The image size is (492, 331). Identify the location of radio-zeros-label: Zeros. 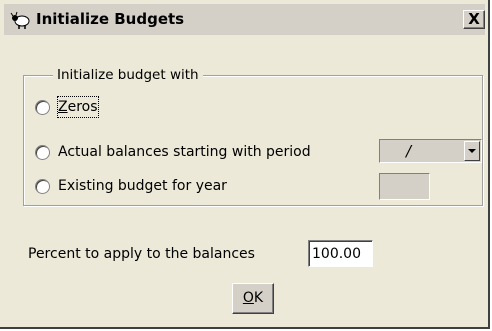
(78, 107).